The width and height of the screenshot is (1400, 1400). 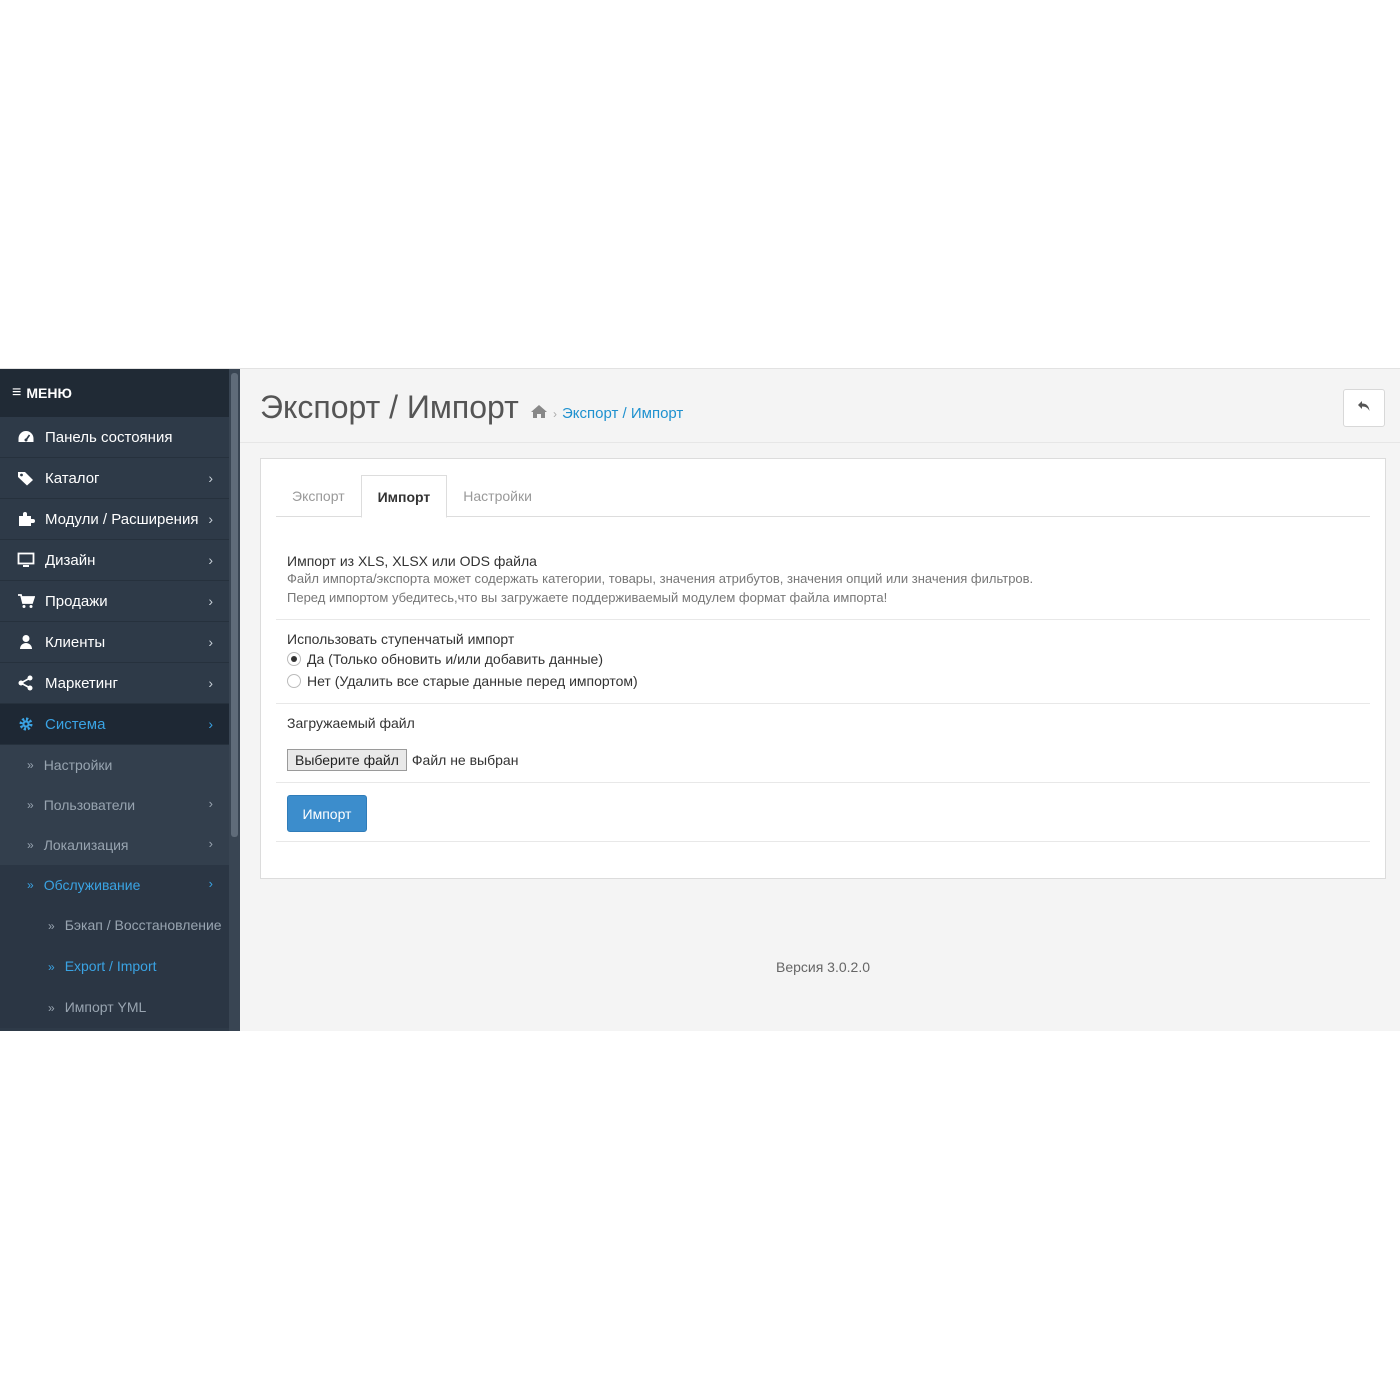 What do you see at coordinates (465, 760) in the screenshot?
I see `no-file-text: Файл не выбран` at bounding box center [465, 760].